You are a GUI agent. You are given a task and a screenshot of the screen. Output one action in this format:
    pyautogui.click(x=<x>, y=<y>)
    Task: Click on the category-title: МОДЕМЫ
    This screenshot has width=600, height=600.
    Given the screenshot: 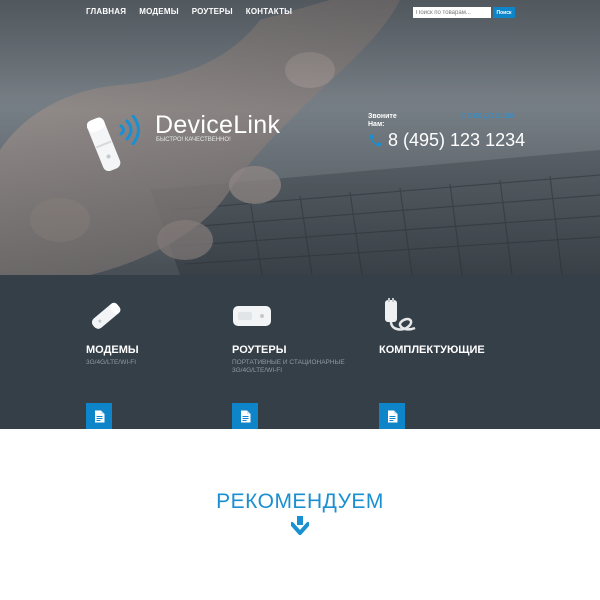 What is the action you would take?
    pyautogui.click(x=112, y=350)
    